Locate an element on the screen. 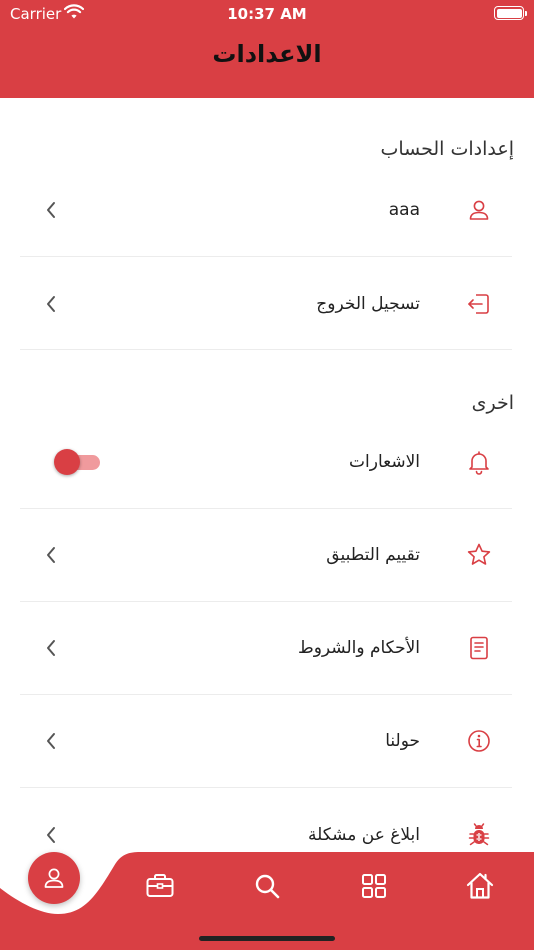  page-title: الاعدادات is located at coordinates (267, 54).